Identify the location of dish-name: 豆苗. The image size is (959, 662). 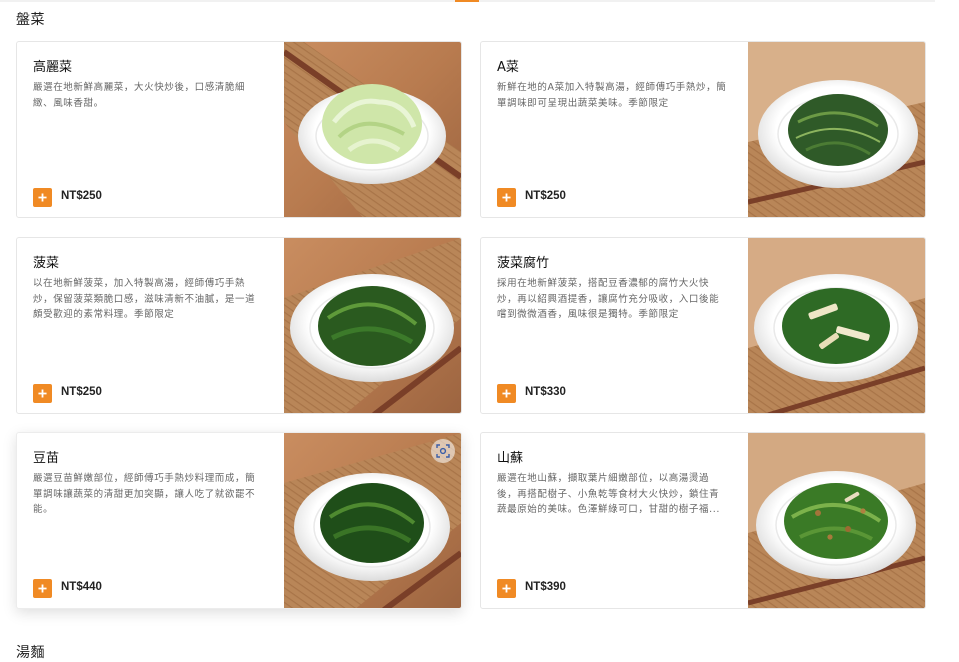
(46, 458).